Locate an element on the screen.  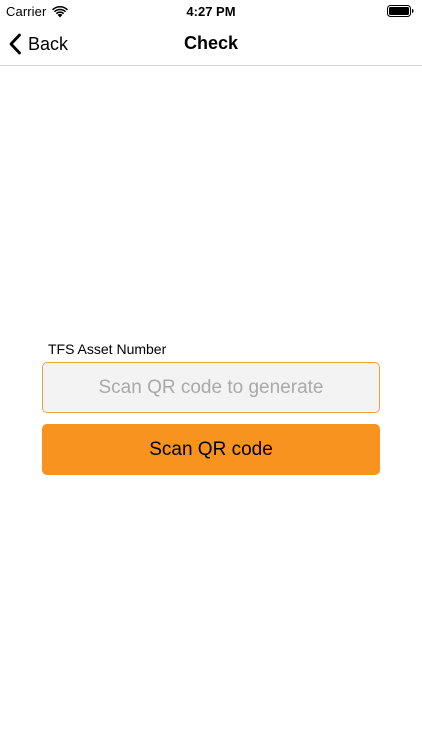
navigation-bar: Back Check is located at coordinates (211, 44).